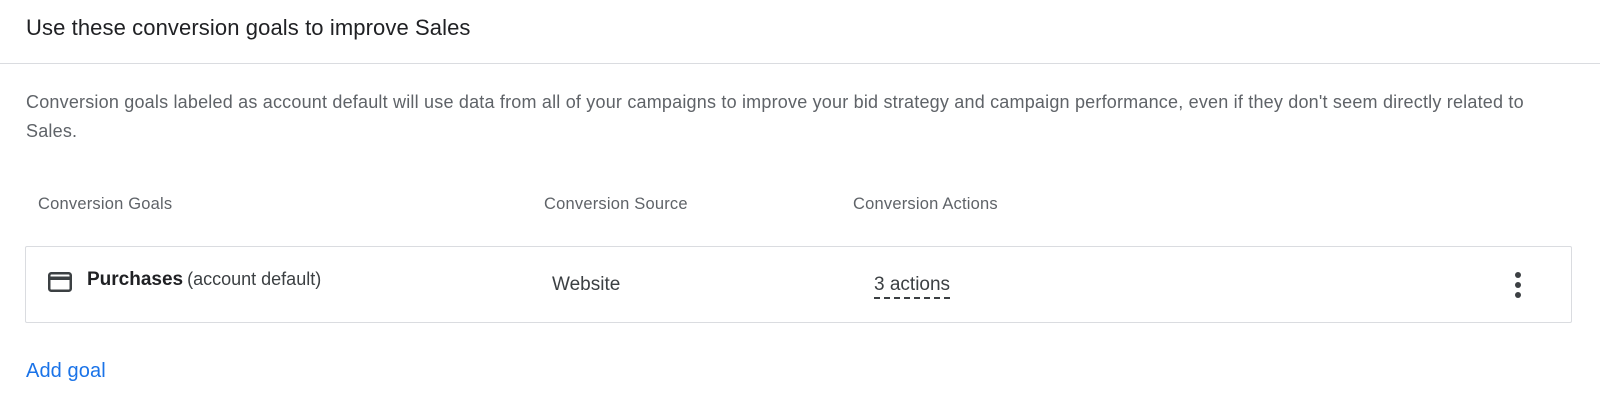  Describe the element at coordinates (66, 371) in the screenshot. I see `add-goal-link: Add goal` at that location.